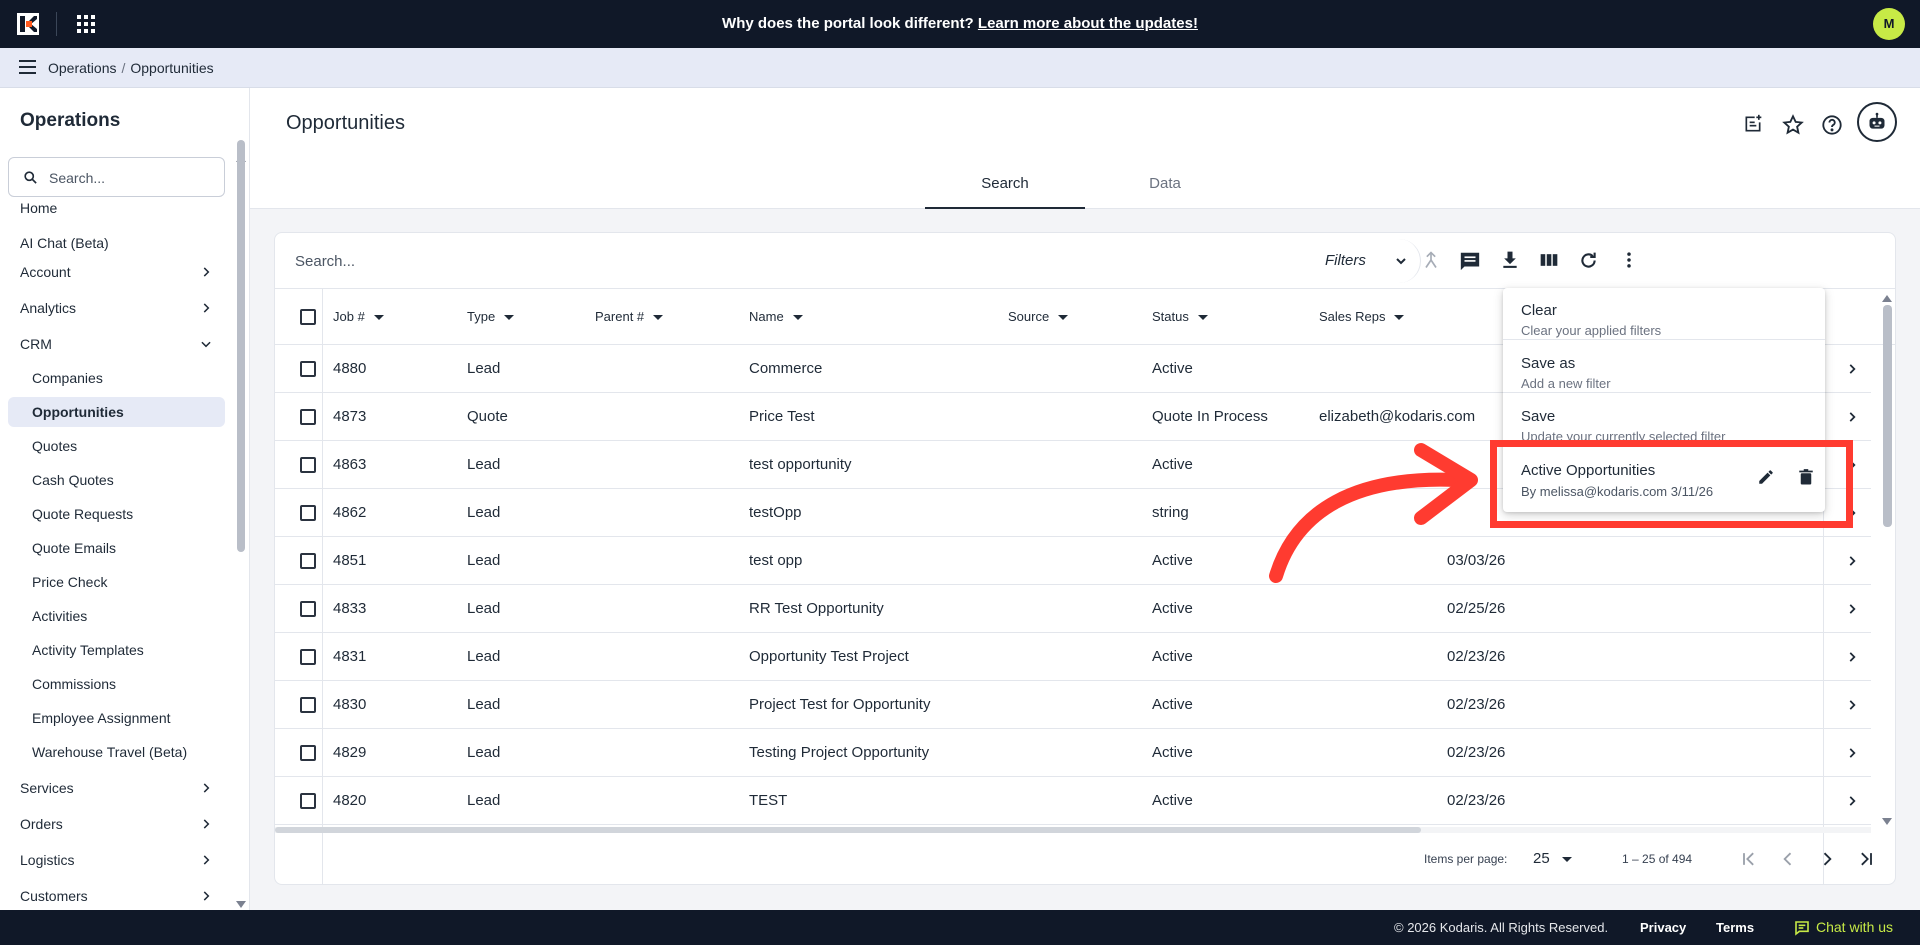 The width and height of the screenshot is (1920, 945). What do you see at coordinates (116, 824) in the screenshot?
I see `sidebar-item-orders: Orders` at bounding box center [116, 824].